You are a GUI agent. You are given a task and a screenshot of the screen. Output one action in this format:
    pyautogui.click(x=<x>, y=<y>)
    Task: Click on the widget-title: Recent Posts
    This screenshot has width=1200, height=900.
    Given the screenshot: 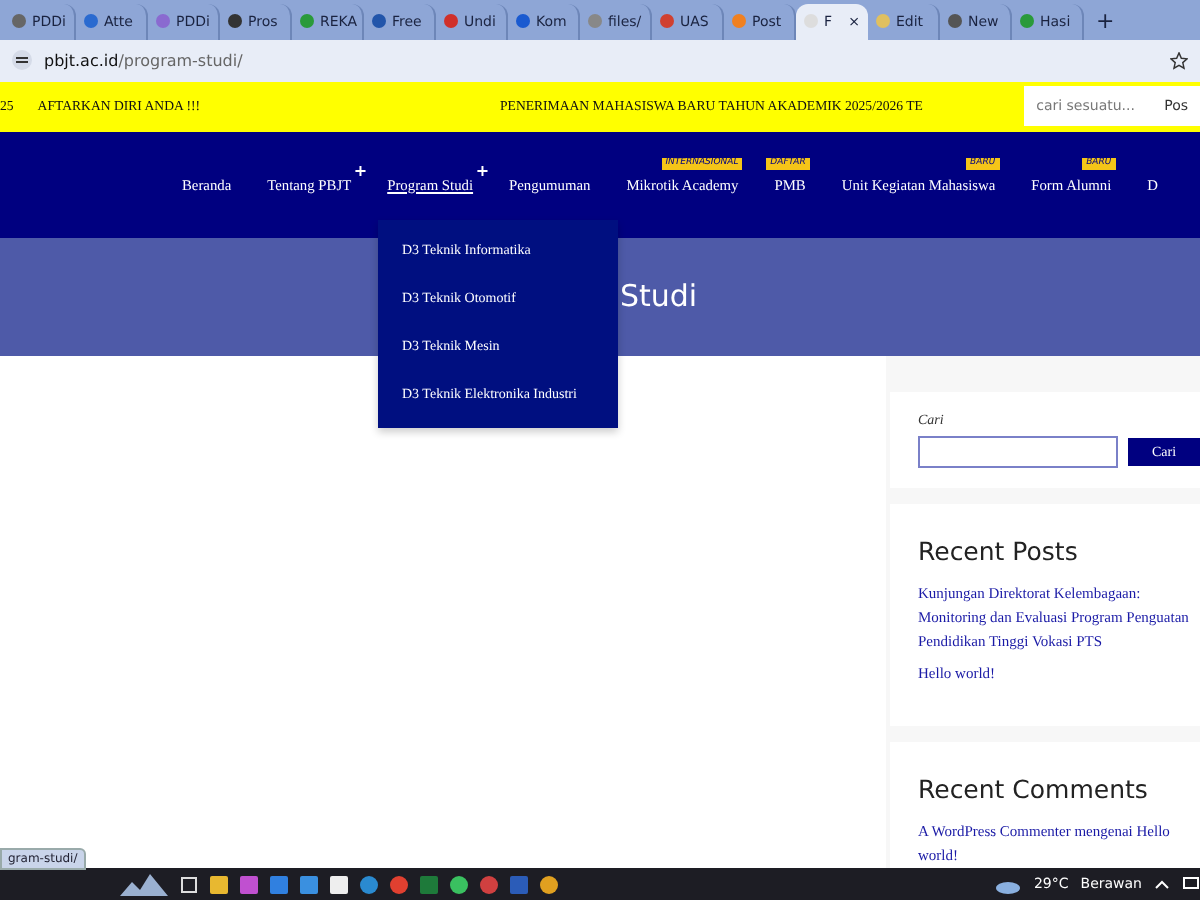 What is the action you would take?
    pyautogui.click(x=999, y=551)
    